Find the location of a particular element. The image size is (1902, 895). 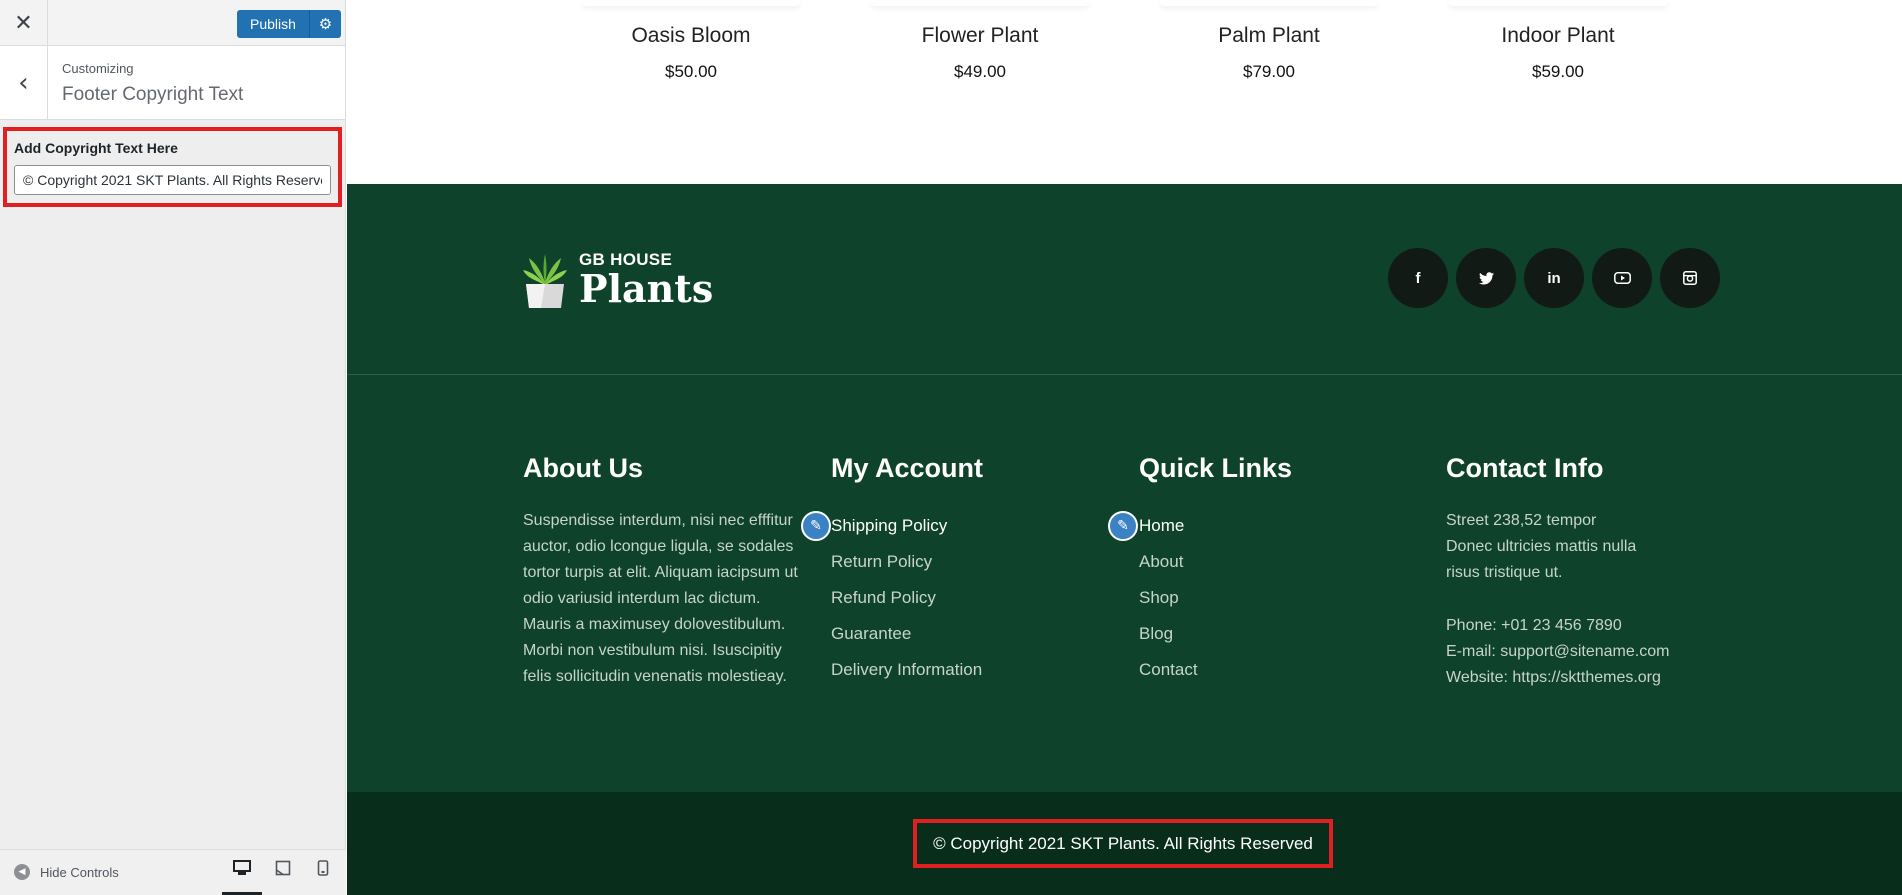

logo-big-text: Plants is located at coordinates (646, 288).